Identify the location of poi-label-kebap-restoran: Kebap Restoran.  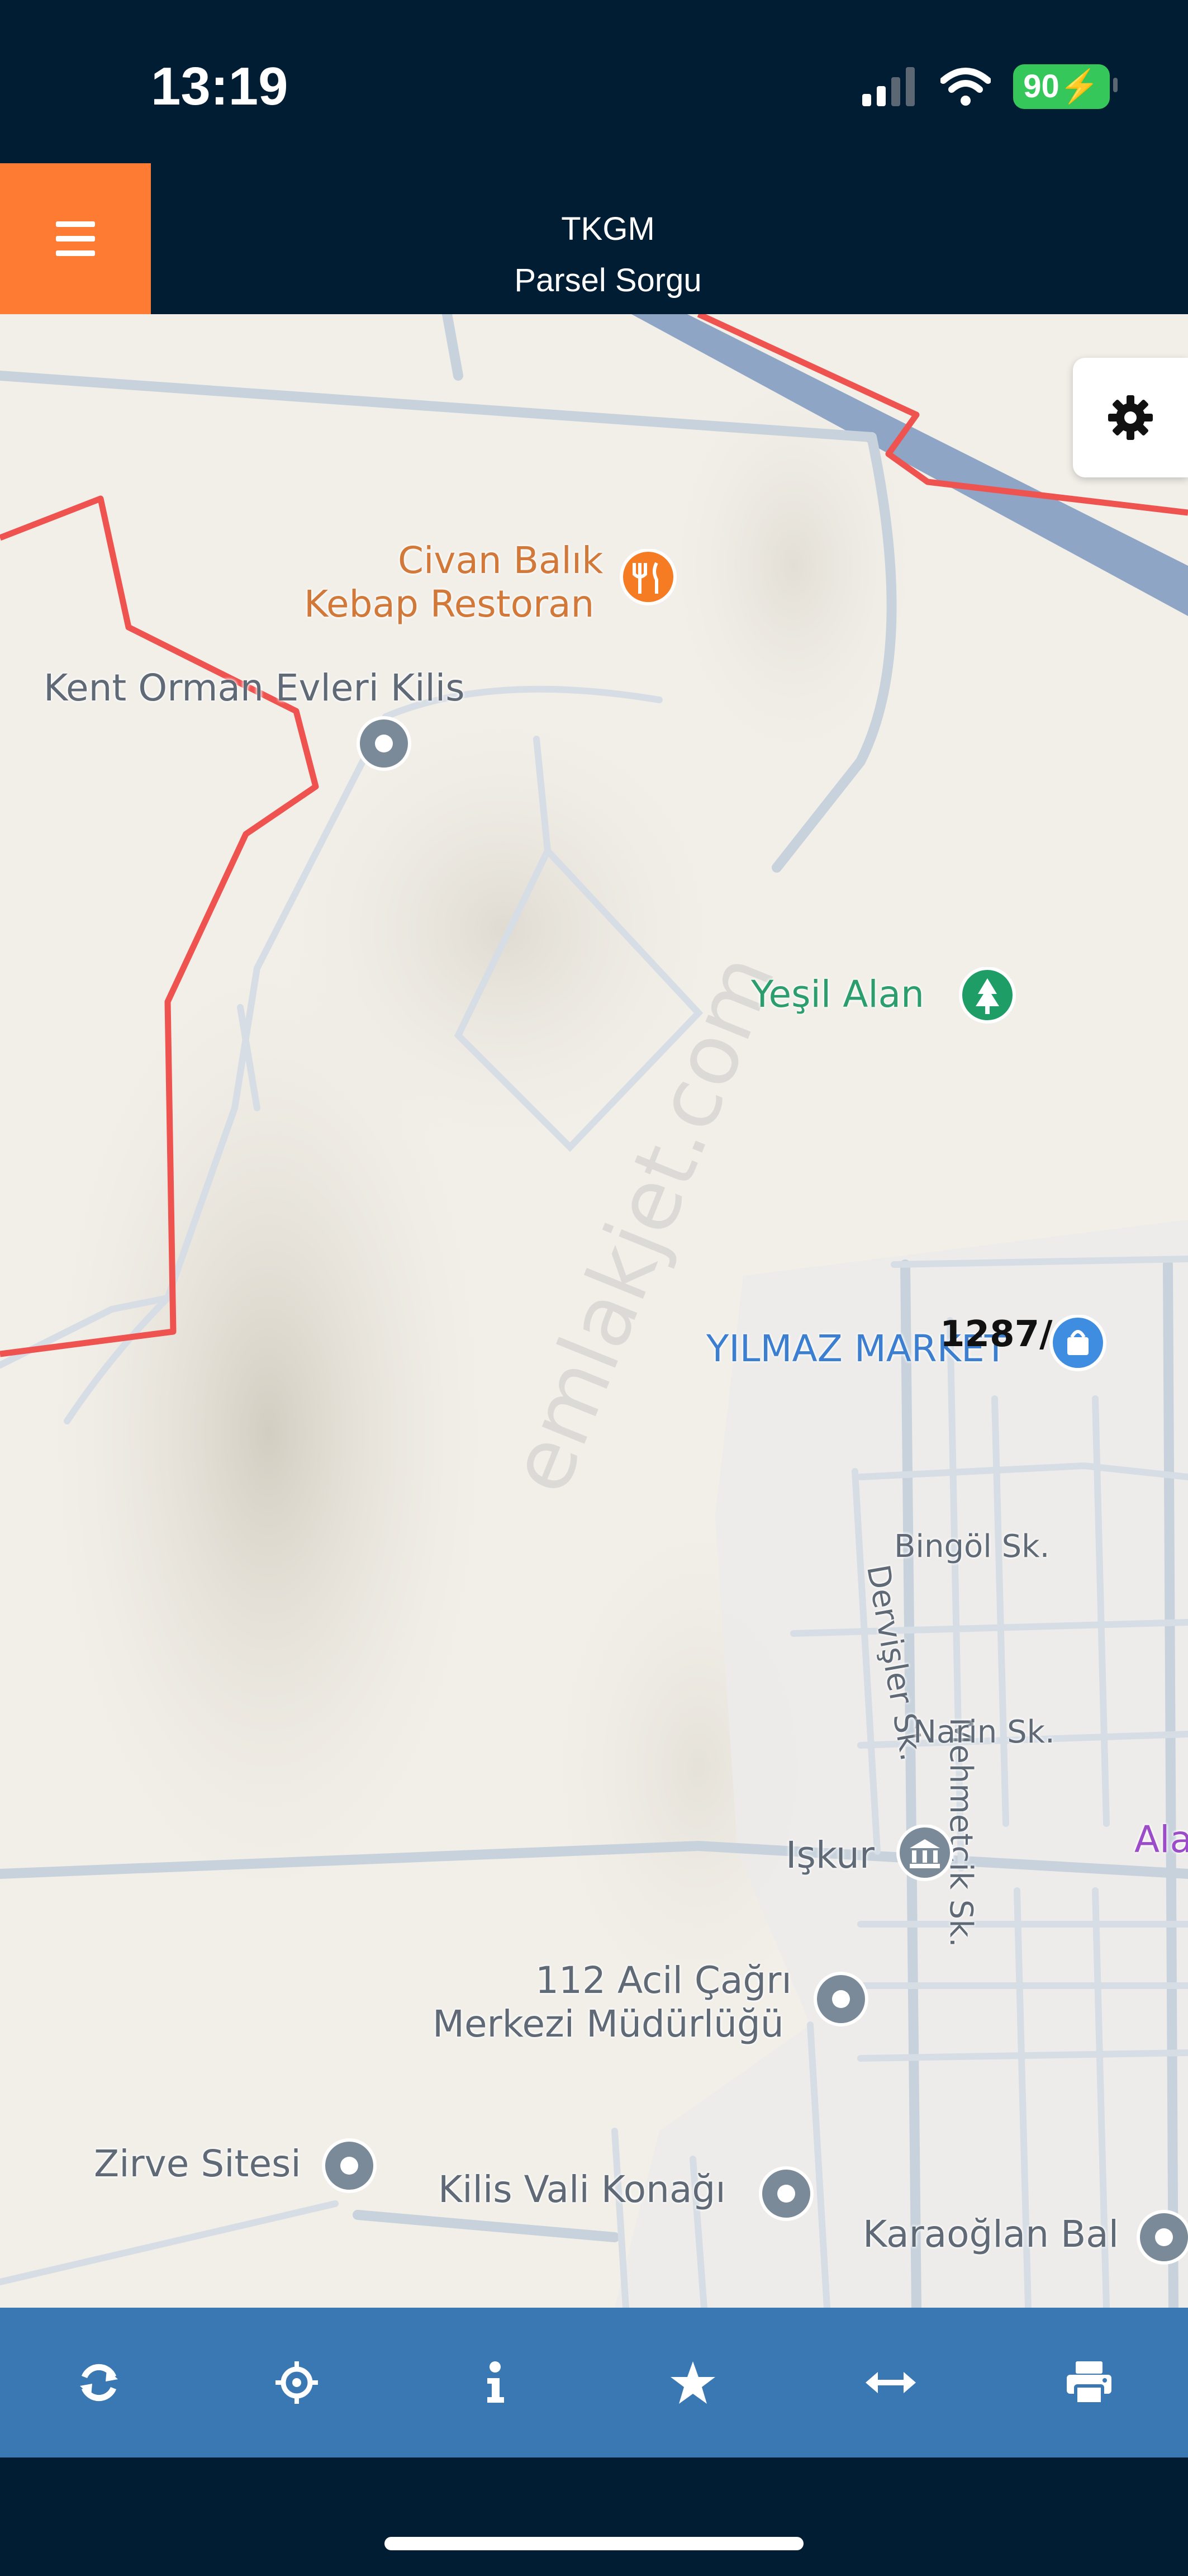
(449, 604).